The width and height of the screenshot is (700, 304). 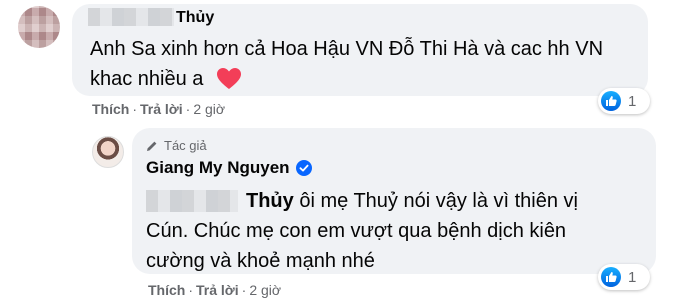 I want to click on author-avatar, so click(x=108, y=152).